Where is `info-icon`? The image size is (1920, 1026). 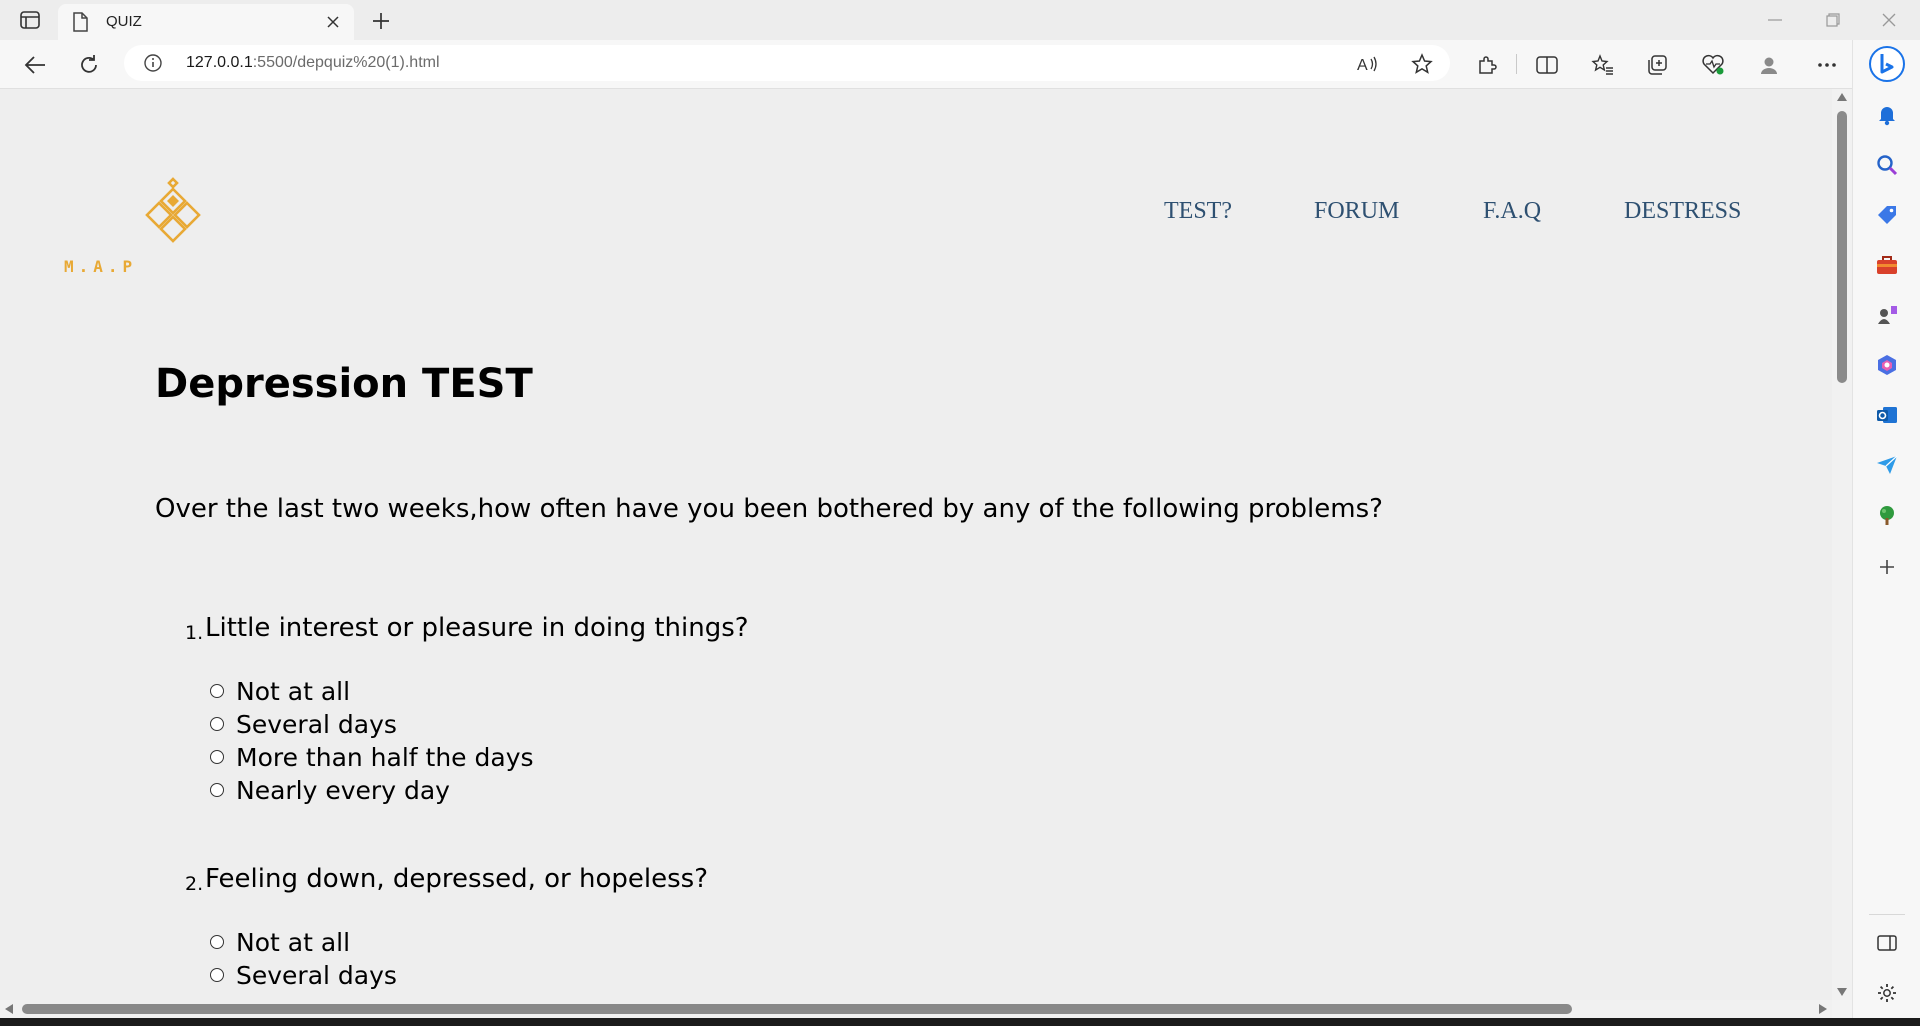
info-icon is located at coordinates (153, 65).